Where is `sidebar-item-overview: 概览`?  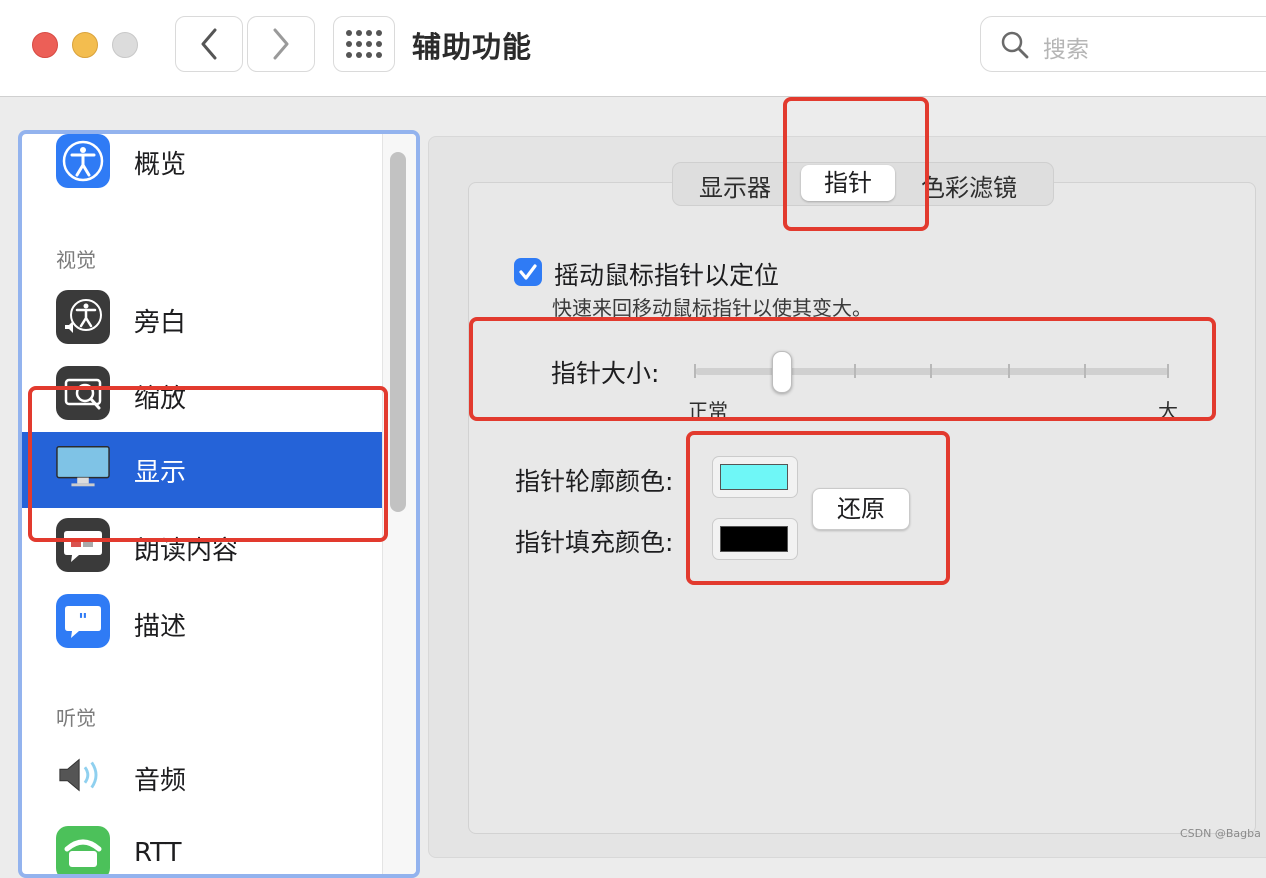 sidebar-item-overview: 概览 is located at coordinates (202, 172).